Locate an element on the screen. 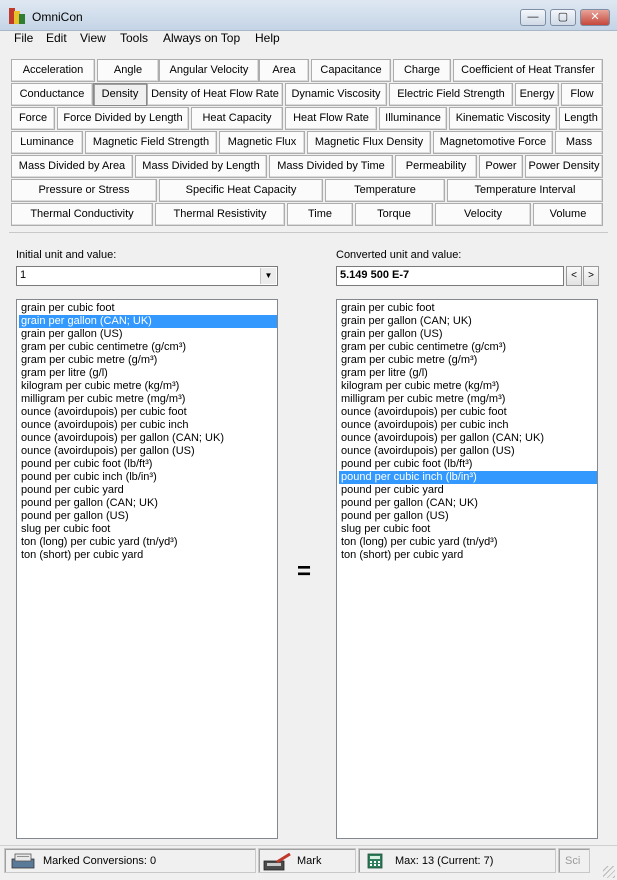 This screenshot has width=617, height=880. menu-tools: Tools is located at coordinates (134, 38).